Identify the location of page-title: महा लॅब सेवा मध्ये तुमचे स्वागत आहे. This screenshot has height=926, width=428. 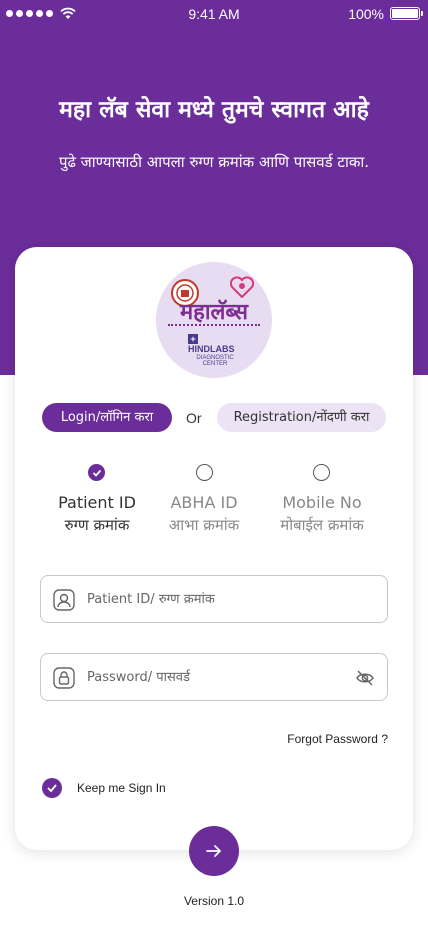
(214, 110).